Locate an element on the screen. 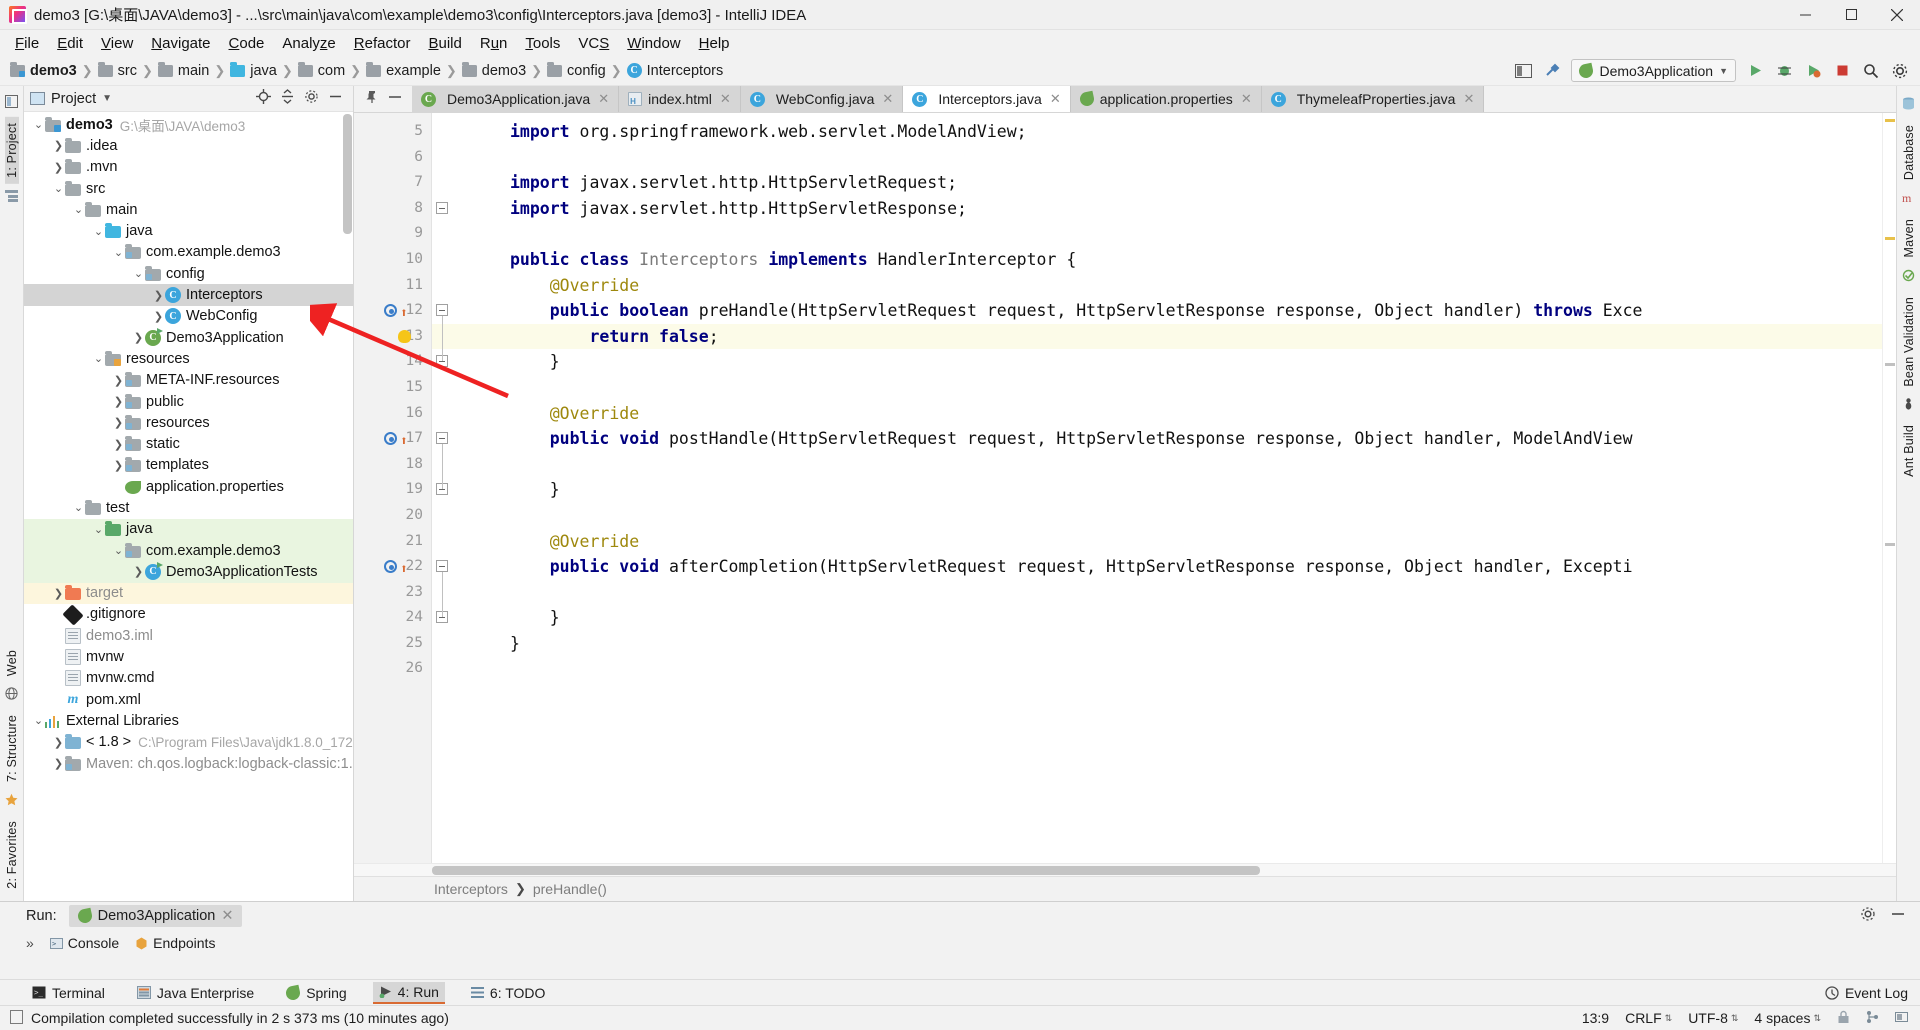  tree-node-interceptors: ❯ C Interceptors is located at coordinates (188, 295).